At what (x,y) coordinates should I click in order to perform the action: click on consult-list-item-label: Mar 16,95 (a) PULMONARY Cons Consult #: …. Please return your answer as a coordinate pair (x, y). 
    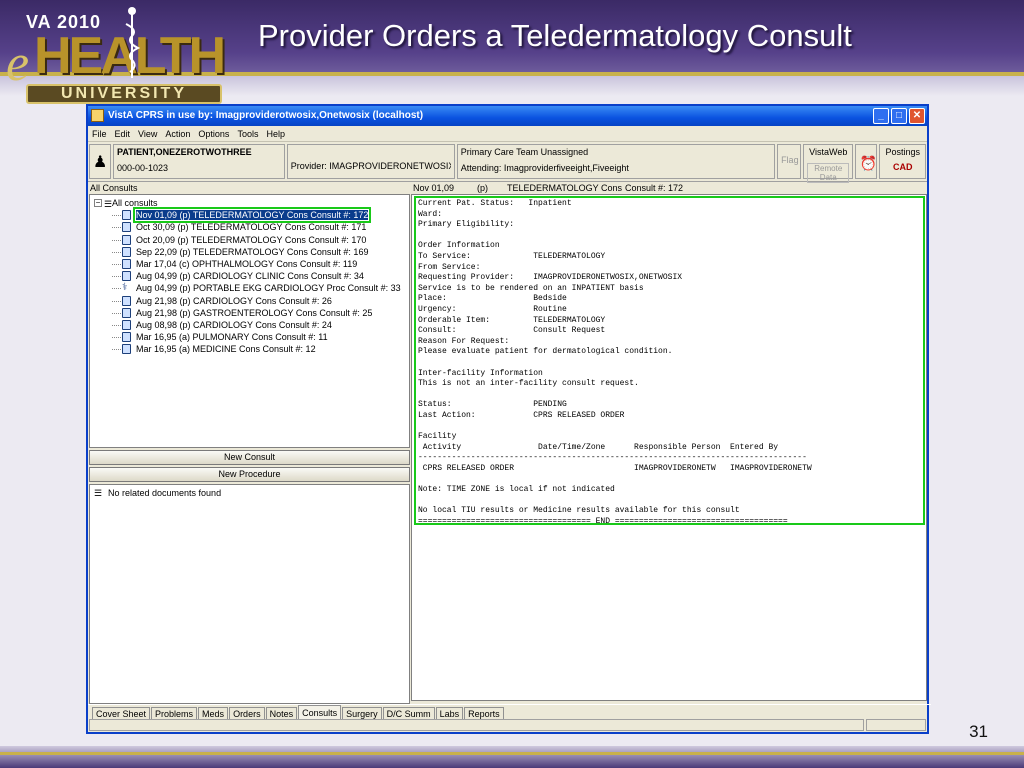
    Looking at the image, I should click on (232, 337).